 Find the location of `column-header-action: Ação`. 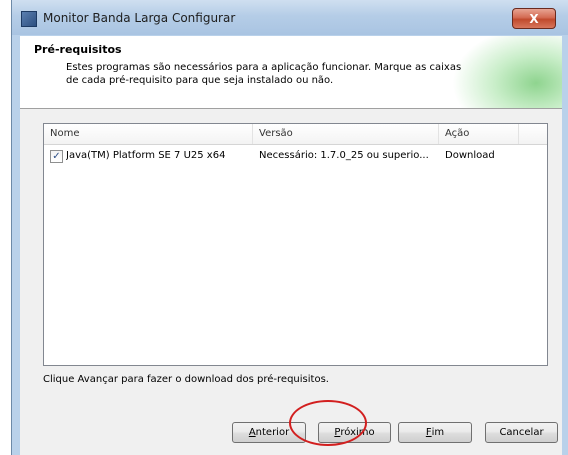

column-header-action: Ação is located at coordinates (479, 134).